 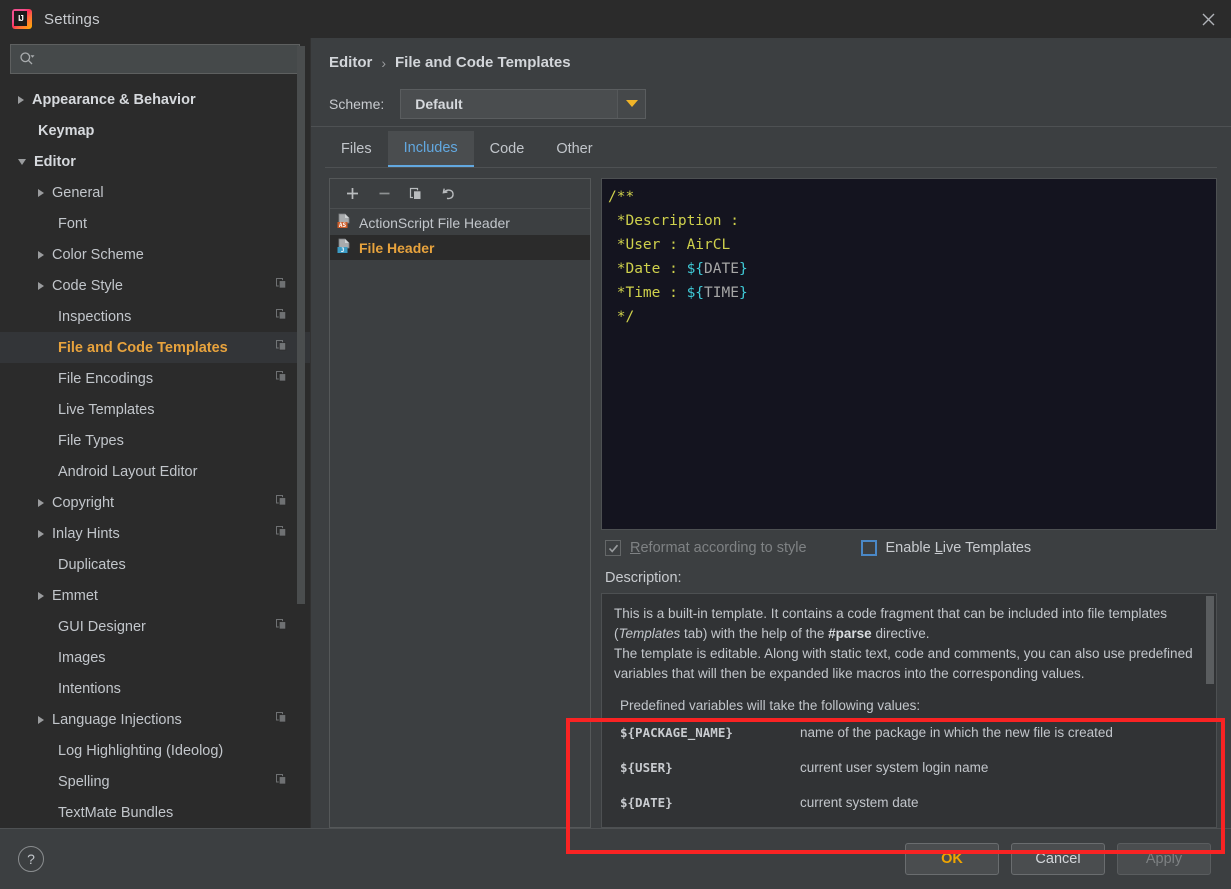 I want to click on code-line: *Date : ${DATE}, so click(x=912, y=269).